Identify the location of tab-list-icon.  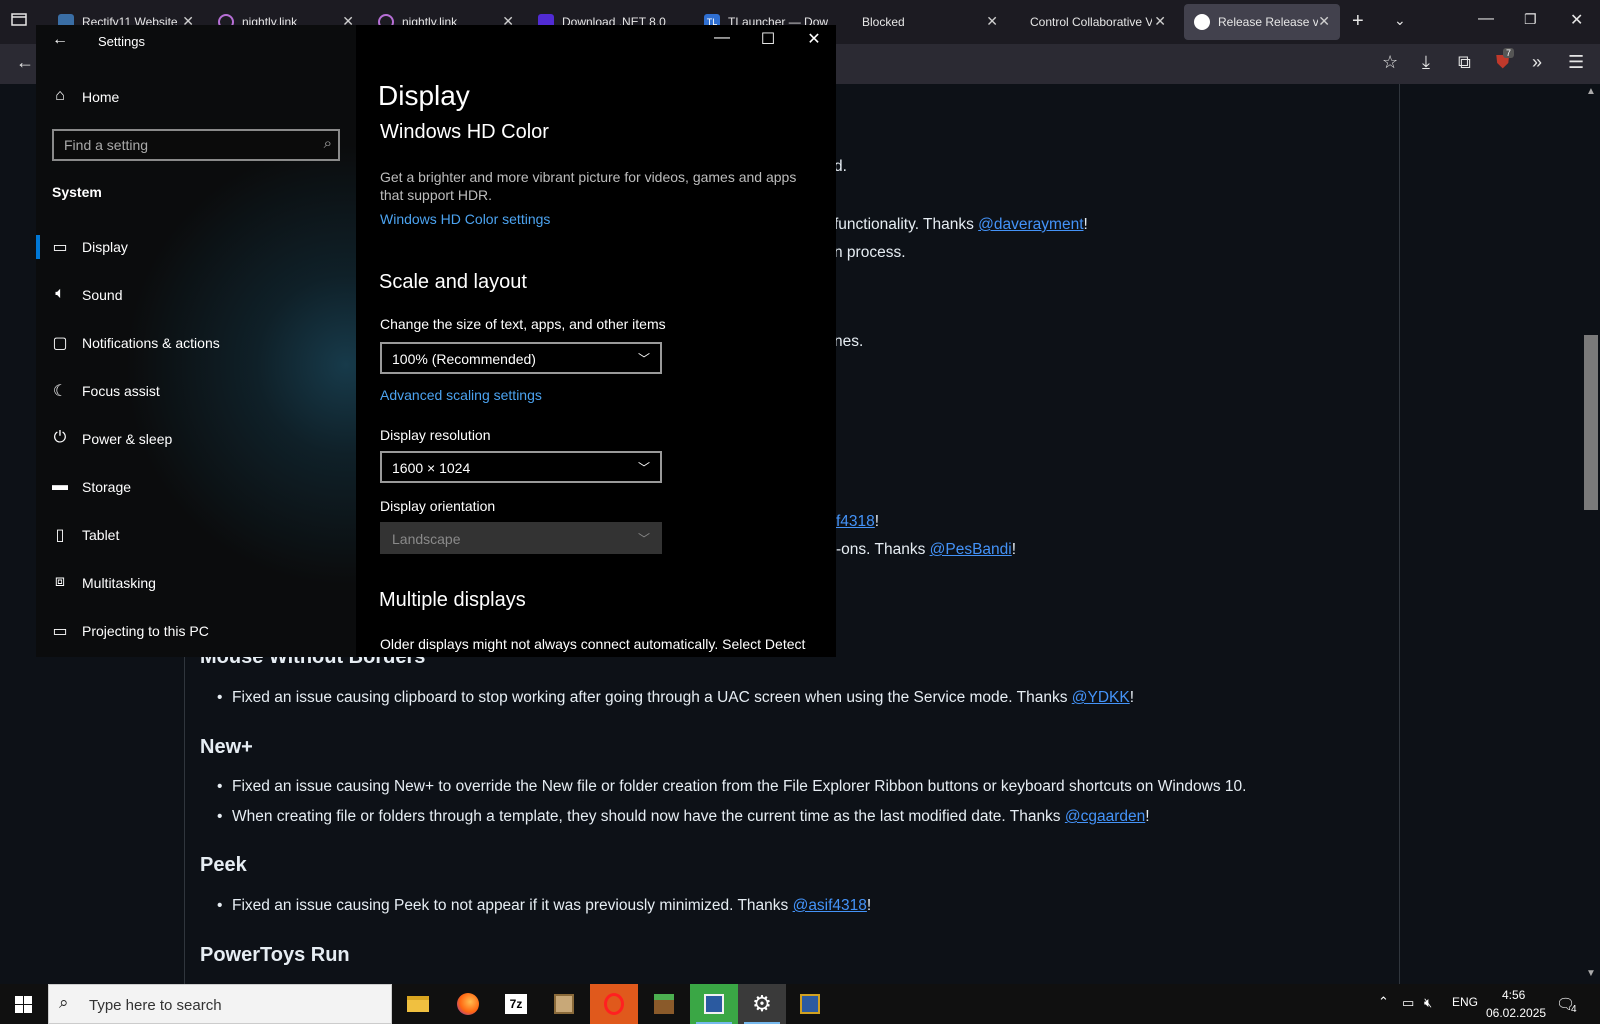
(19, 21).